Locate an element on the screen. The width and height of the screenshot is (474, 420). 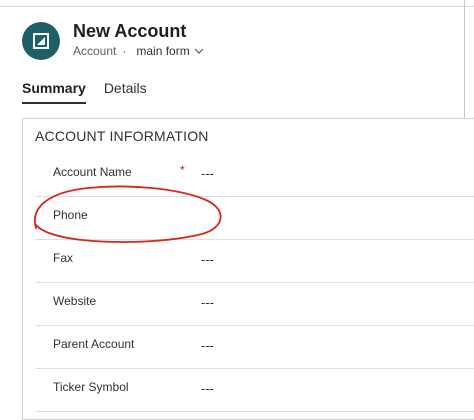
ticker-symbol-input: --- is located at coordinates (331, 389).